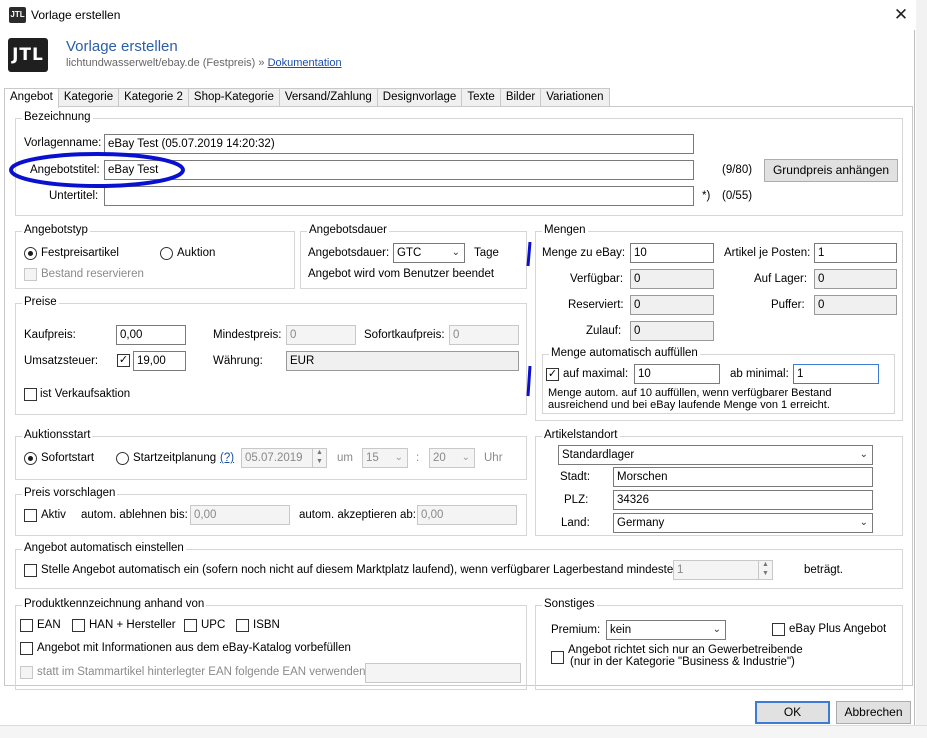 This screenshot has width=927, height=738. I want to click on auktion-radio, so click(166, 253).